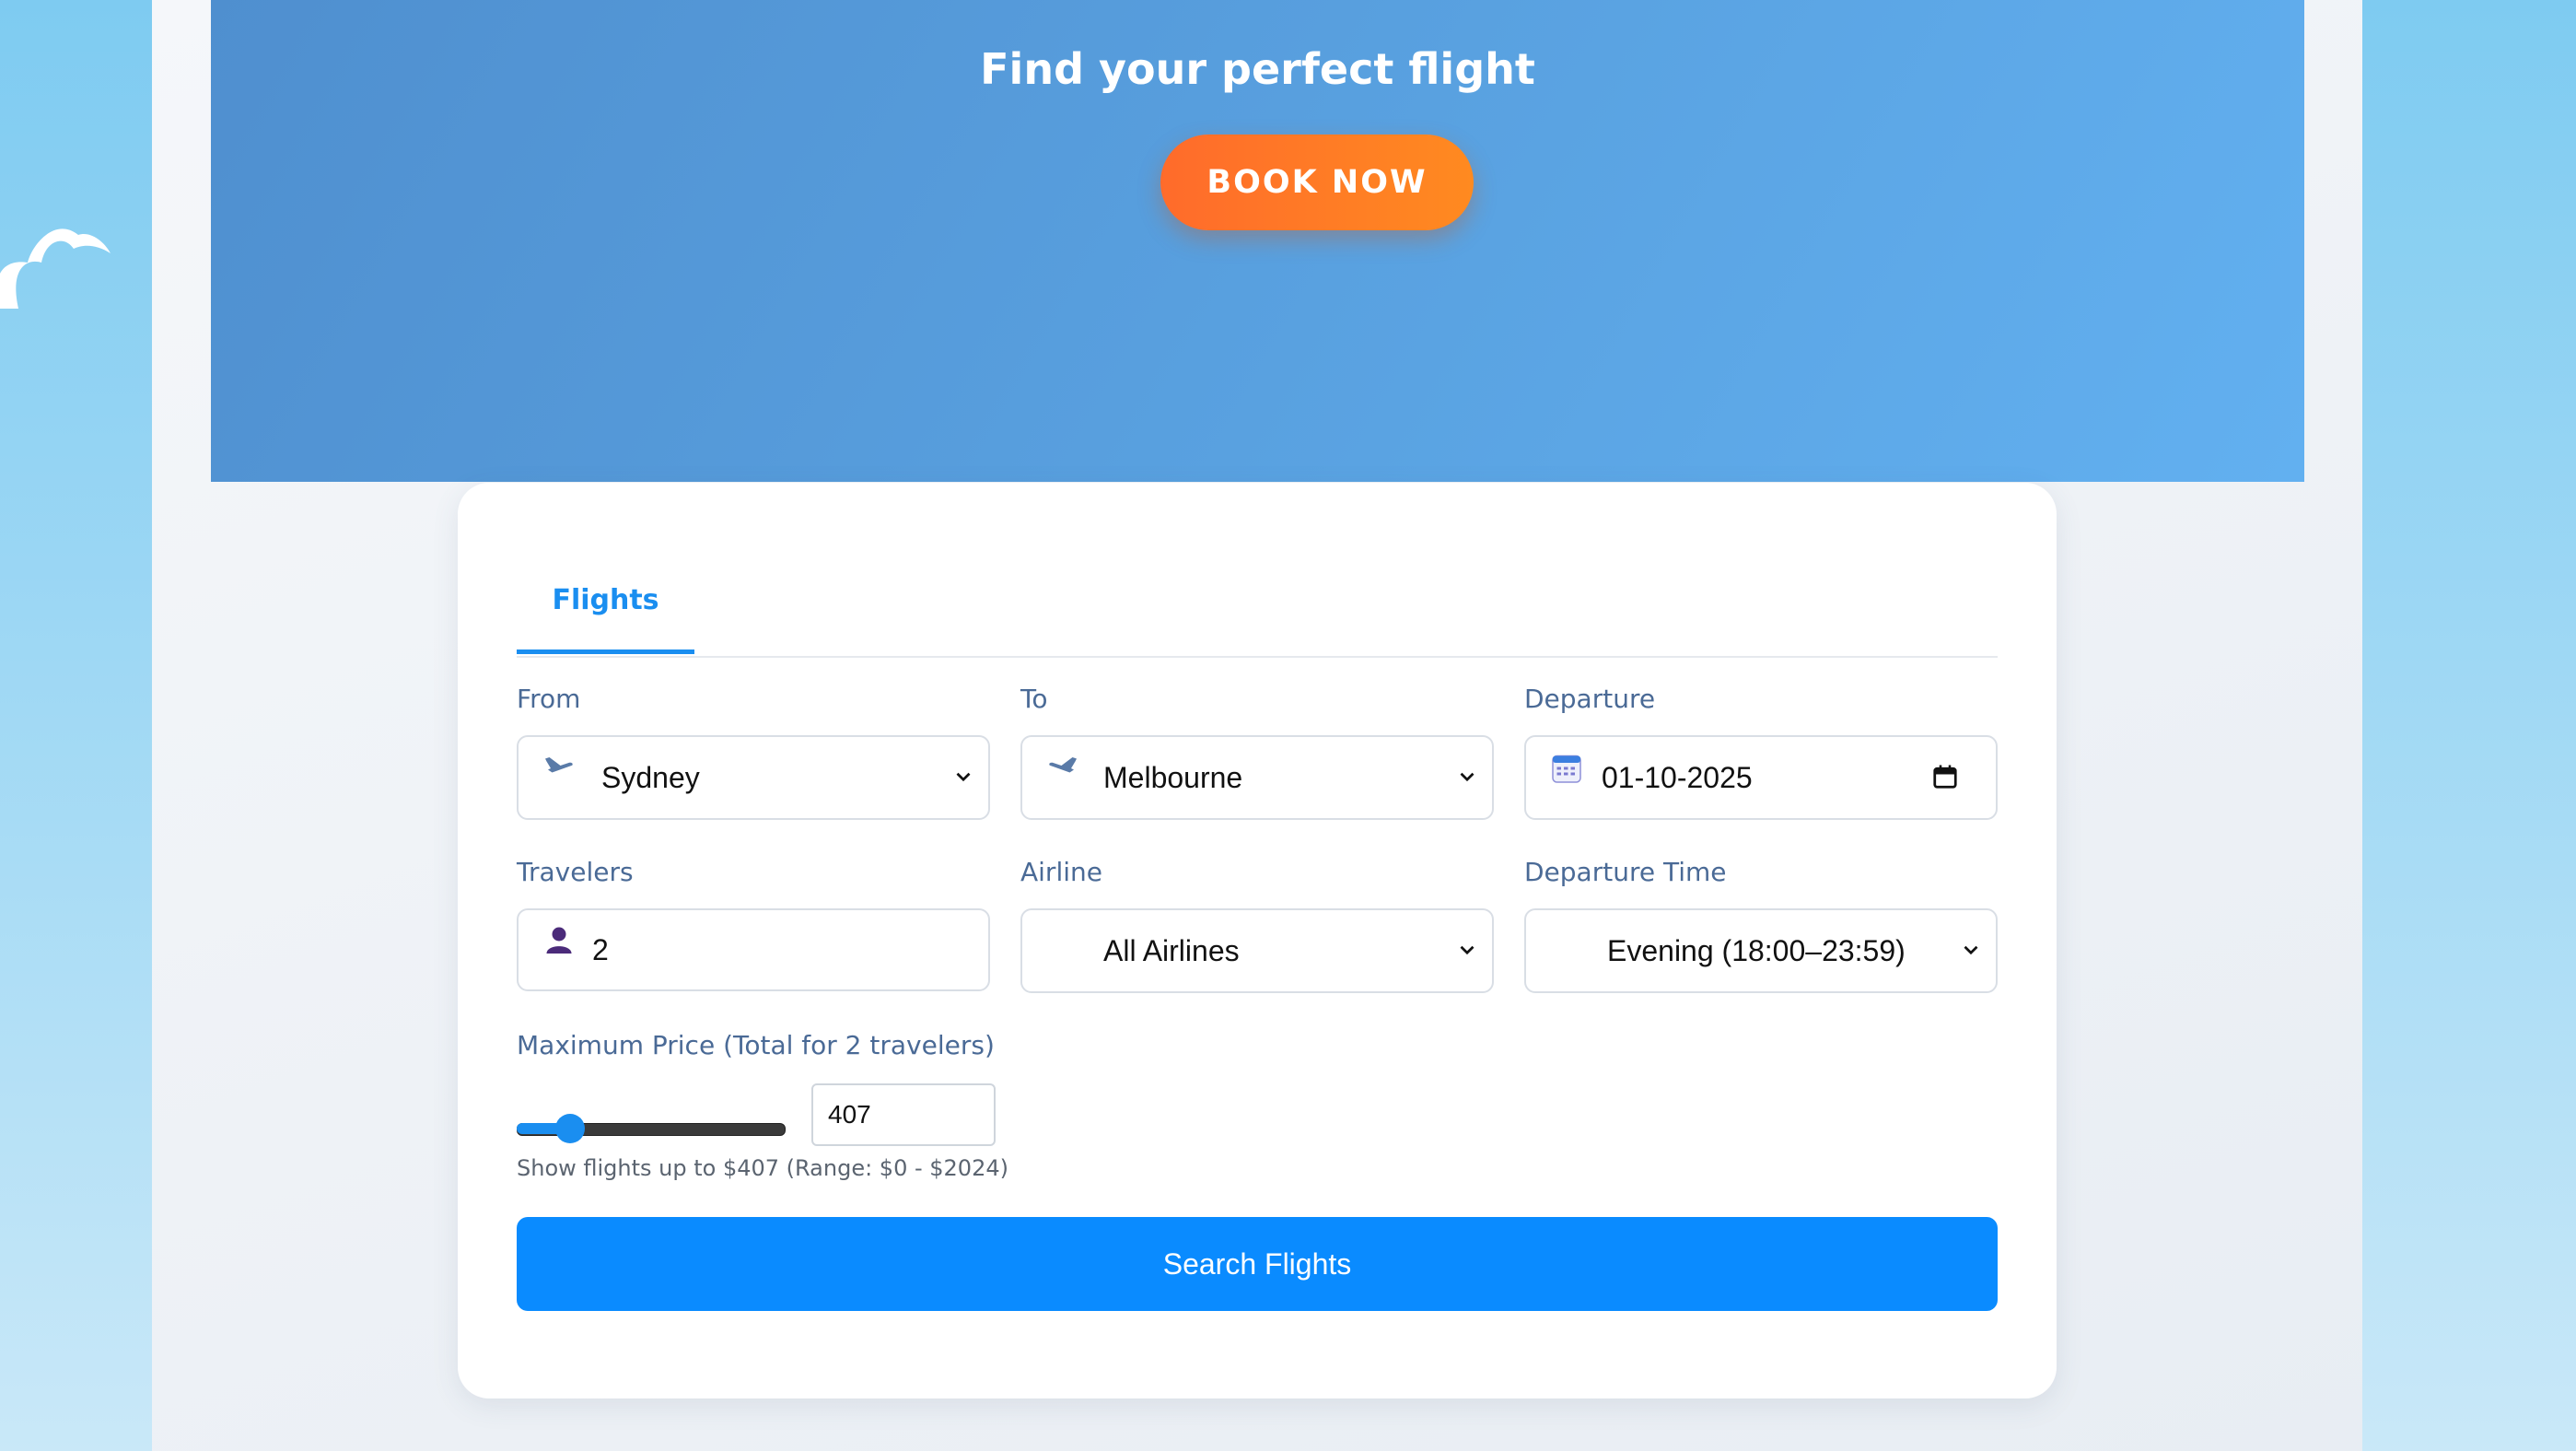  I want to click on departure-label: Departure, so click(1590, 699).